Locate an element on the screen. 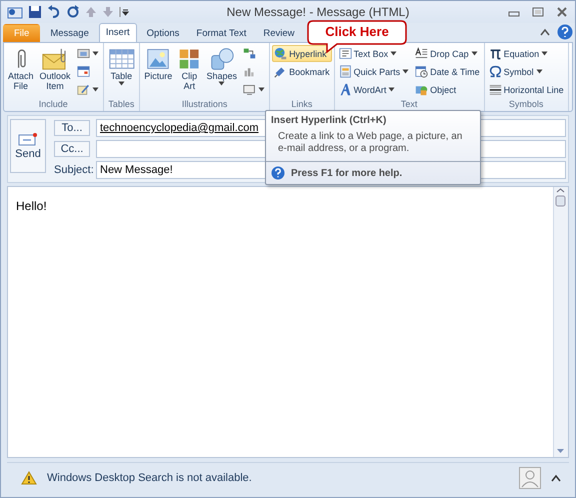  group-label: Tables is located at coordinates (121, 104).